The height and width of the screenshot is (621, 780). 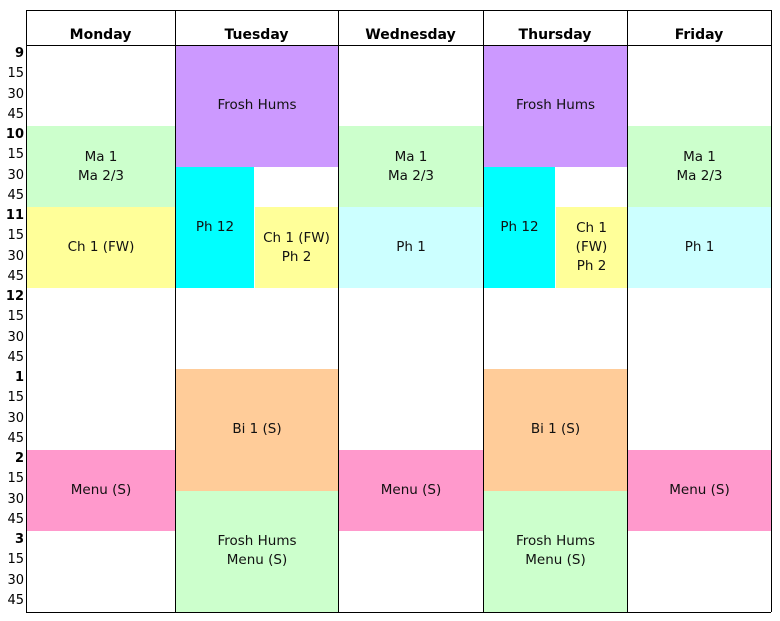 I want to click on event-label: Ch 1, so click(x=591, y=228).